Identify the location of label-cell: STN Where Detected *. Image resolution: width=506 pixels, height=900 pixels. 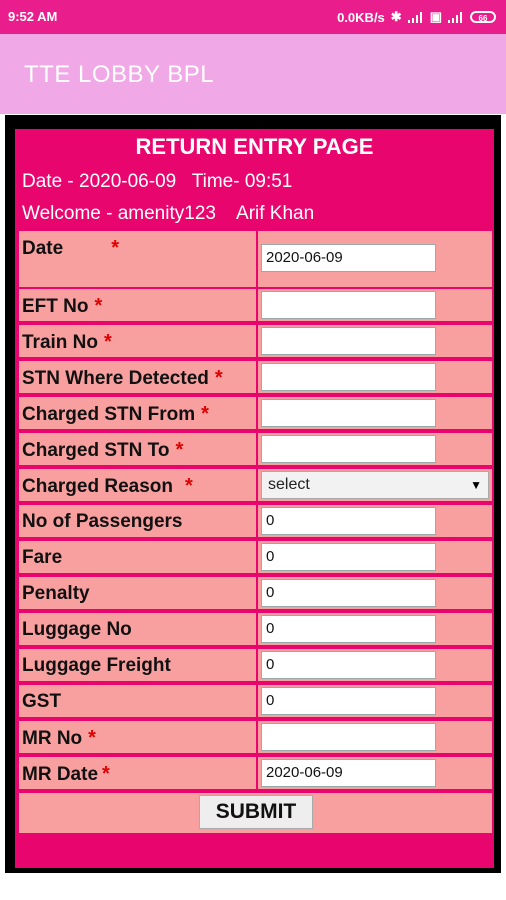
(137, 377).